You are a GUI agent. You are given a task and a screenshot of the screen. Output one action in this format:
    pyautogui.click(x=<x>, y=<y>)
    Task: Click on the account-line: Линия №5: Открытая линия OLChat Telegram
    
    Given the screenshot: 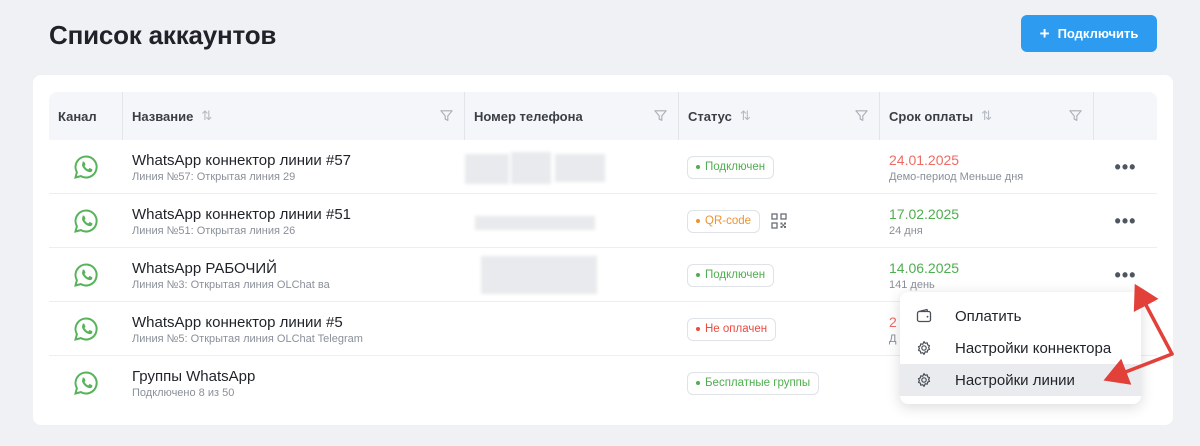 What is the action you would take?
    pyautogui.click(x=247, y=339)
    